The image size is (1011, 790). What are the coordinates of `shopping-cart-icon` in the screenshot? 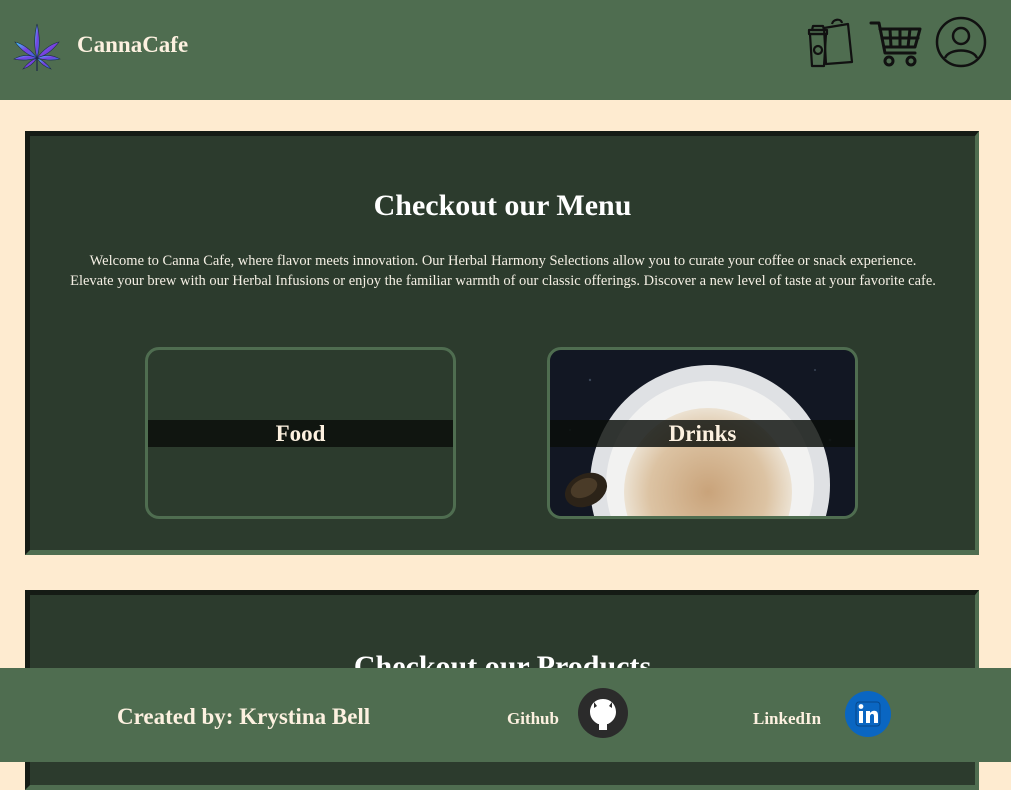 It's located at (896, 44).